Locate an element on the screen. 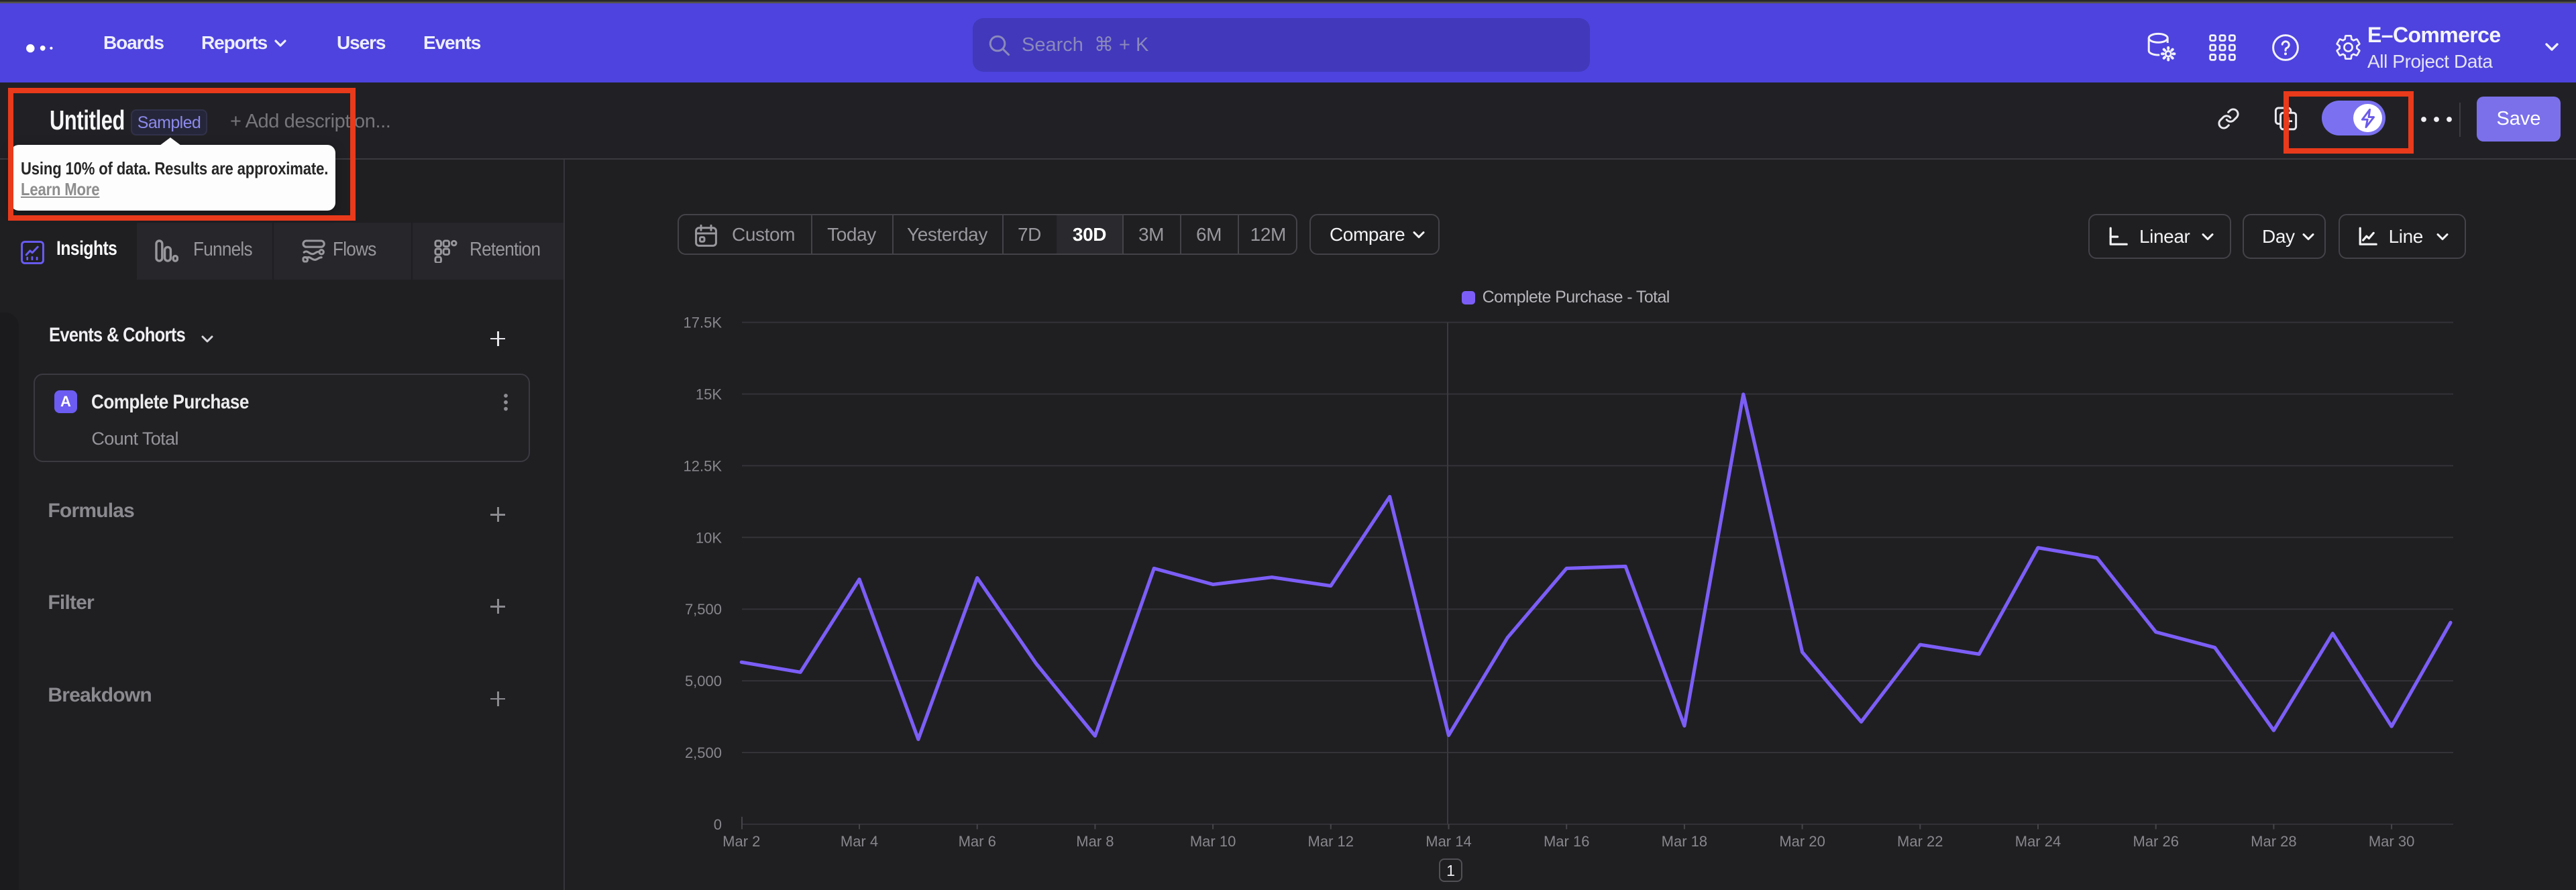 The height and width of the screenshot is (890, 2576). svg-text: 5,000 is located at coordinates (703, 681).